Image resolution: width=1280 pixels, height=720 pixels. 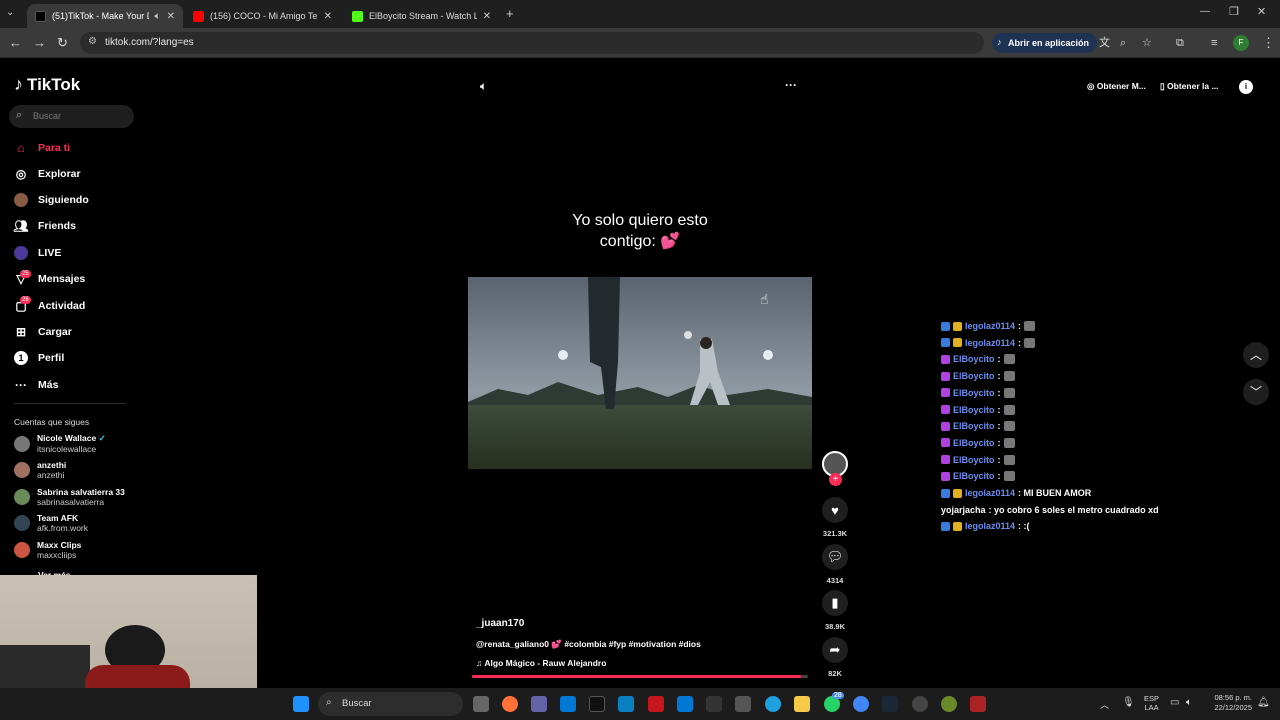 What do you see at coordinates (835, 510) in the screenshot?
I see `like-button: ♥` at bounding box center [835, 510].